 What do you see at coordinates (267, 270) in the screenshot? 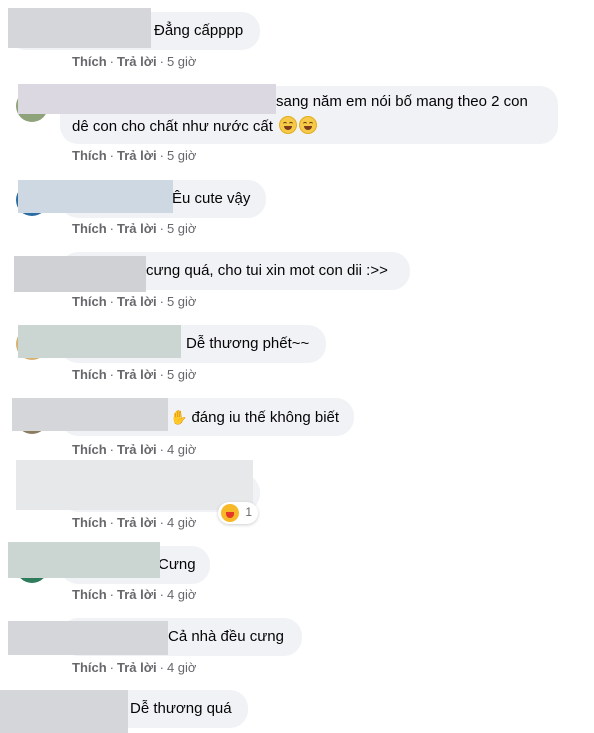
I see `comment-text: cưng quá, cho tui xin mot con dii :>>` at bounding box center [267, 270].